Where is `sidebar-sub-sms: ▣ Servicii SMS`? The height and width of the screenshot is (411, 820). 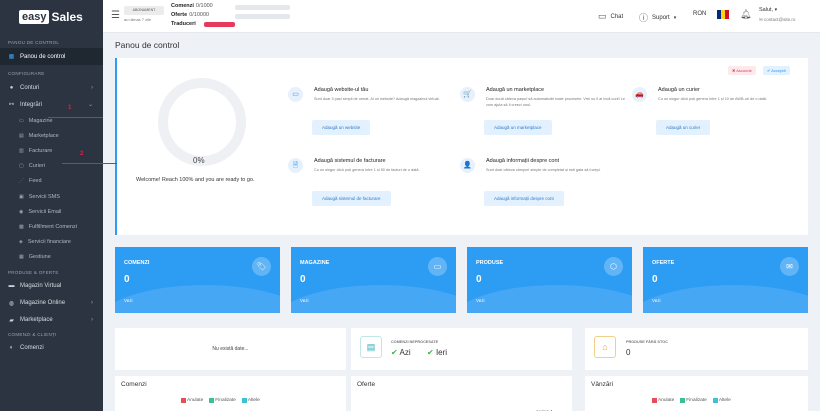 sidebar-sub-sms: ▣ Servicii SMS is located at coordinates (51, 196).